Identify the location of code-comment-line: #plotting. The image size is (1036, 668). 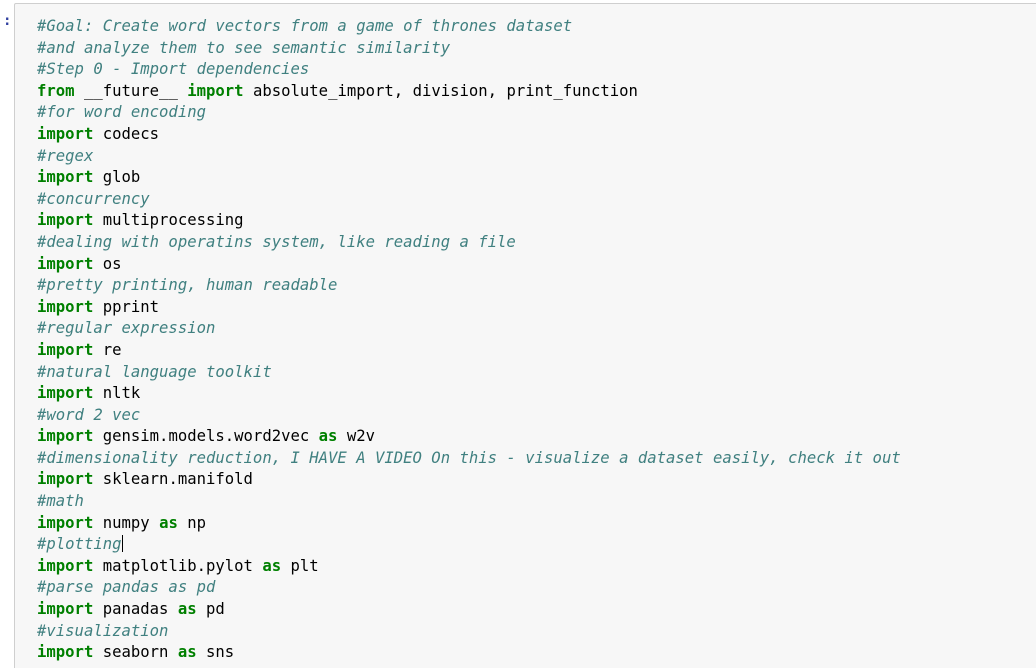
(469, 545).